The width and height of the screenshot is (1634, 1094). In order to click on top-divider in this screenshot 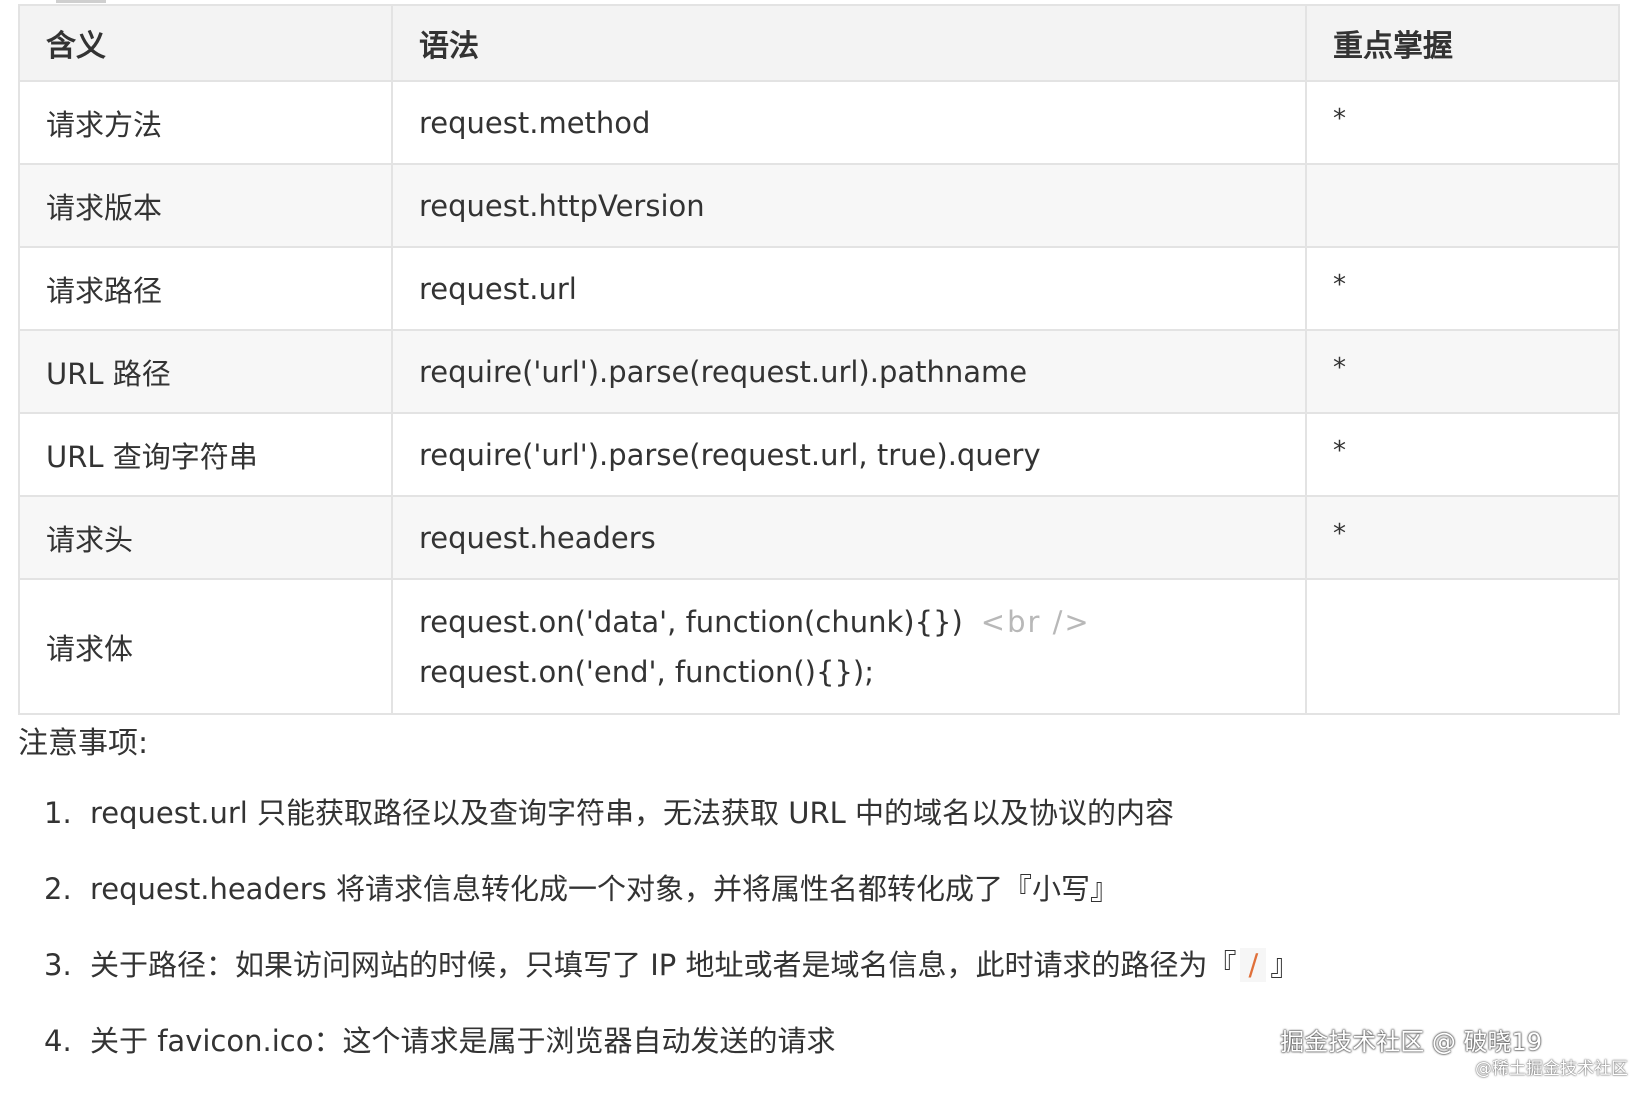, I will do `click(81, 1)`.